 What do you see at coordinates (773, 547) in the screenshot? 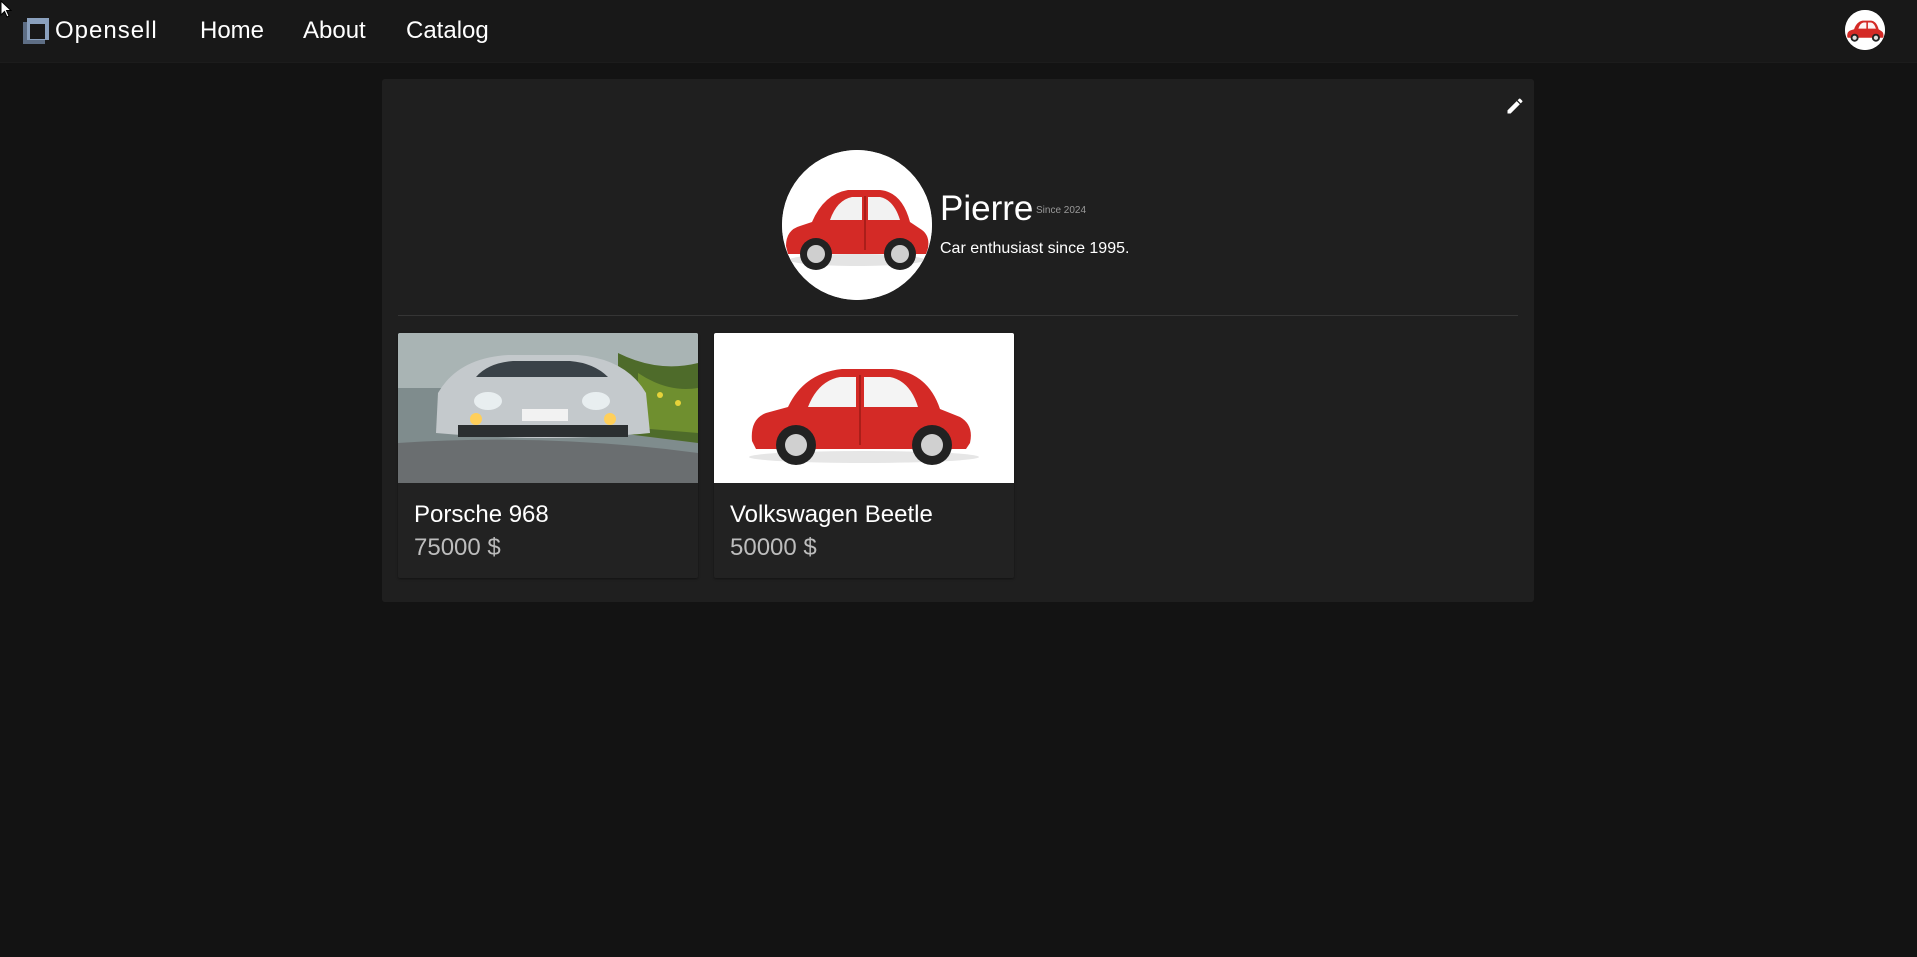
I see `listing-price: 50000 $` at bounding box center [773, 547].